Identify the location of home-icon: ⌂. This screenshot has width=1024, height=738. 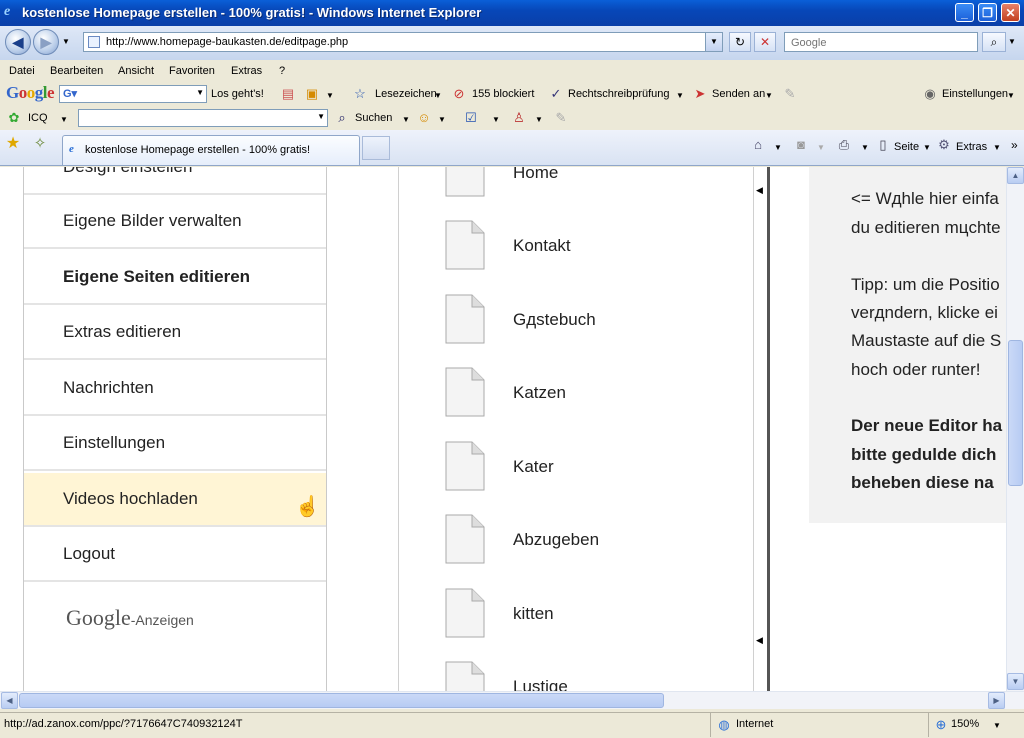
(758, 145).